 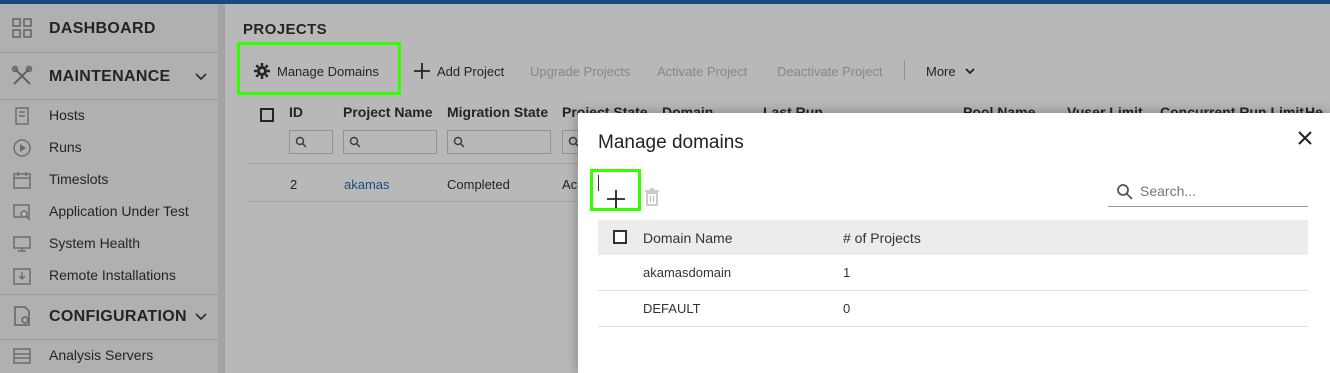 What do you see at coordinates (953, 237) in the screenshot?
I see `domains-table-header: Domain Name # of Projects` at bounding box center [953, 237].